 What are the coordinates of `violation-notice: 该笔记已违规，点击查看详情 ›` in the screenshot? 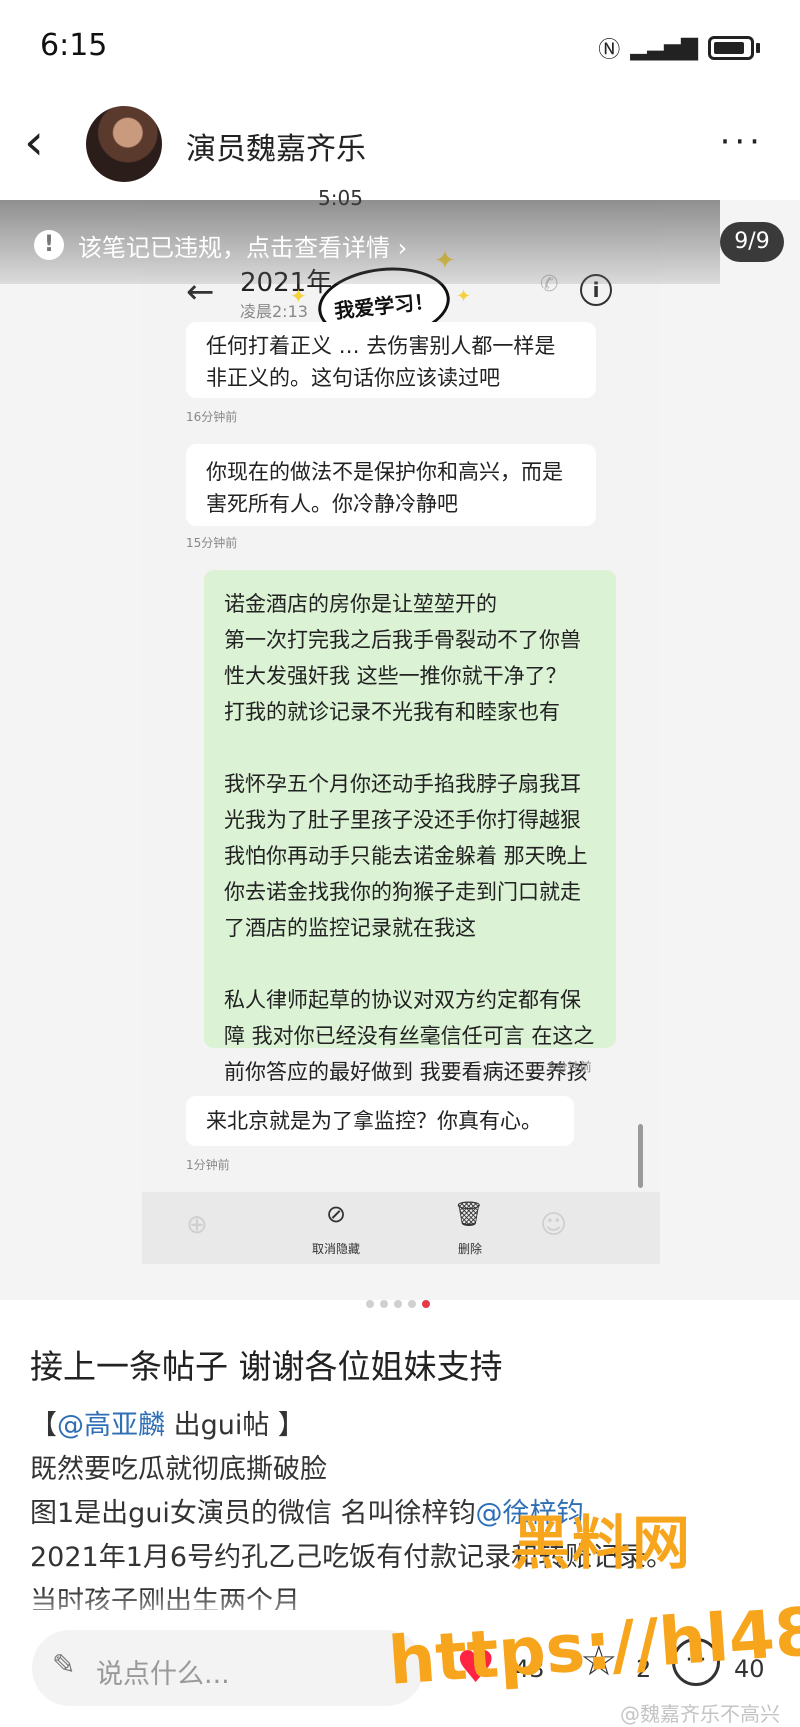 It's located at (242, 245).